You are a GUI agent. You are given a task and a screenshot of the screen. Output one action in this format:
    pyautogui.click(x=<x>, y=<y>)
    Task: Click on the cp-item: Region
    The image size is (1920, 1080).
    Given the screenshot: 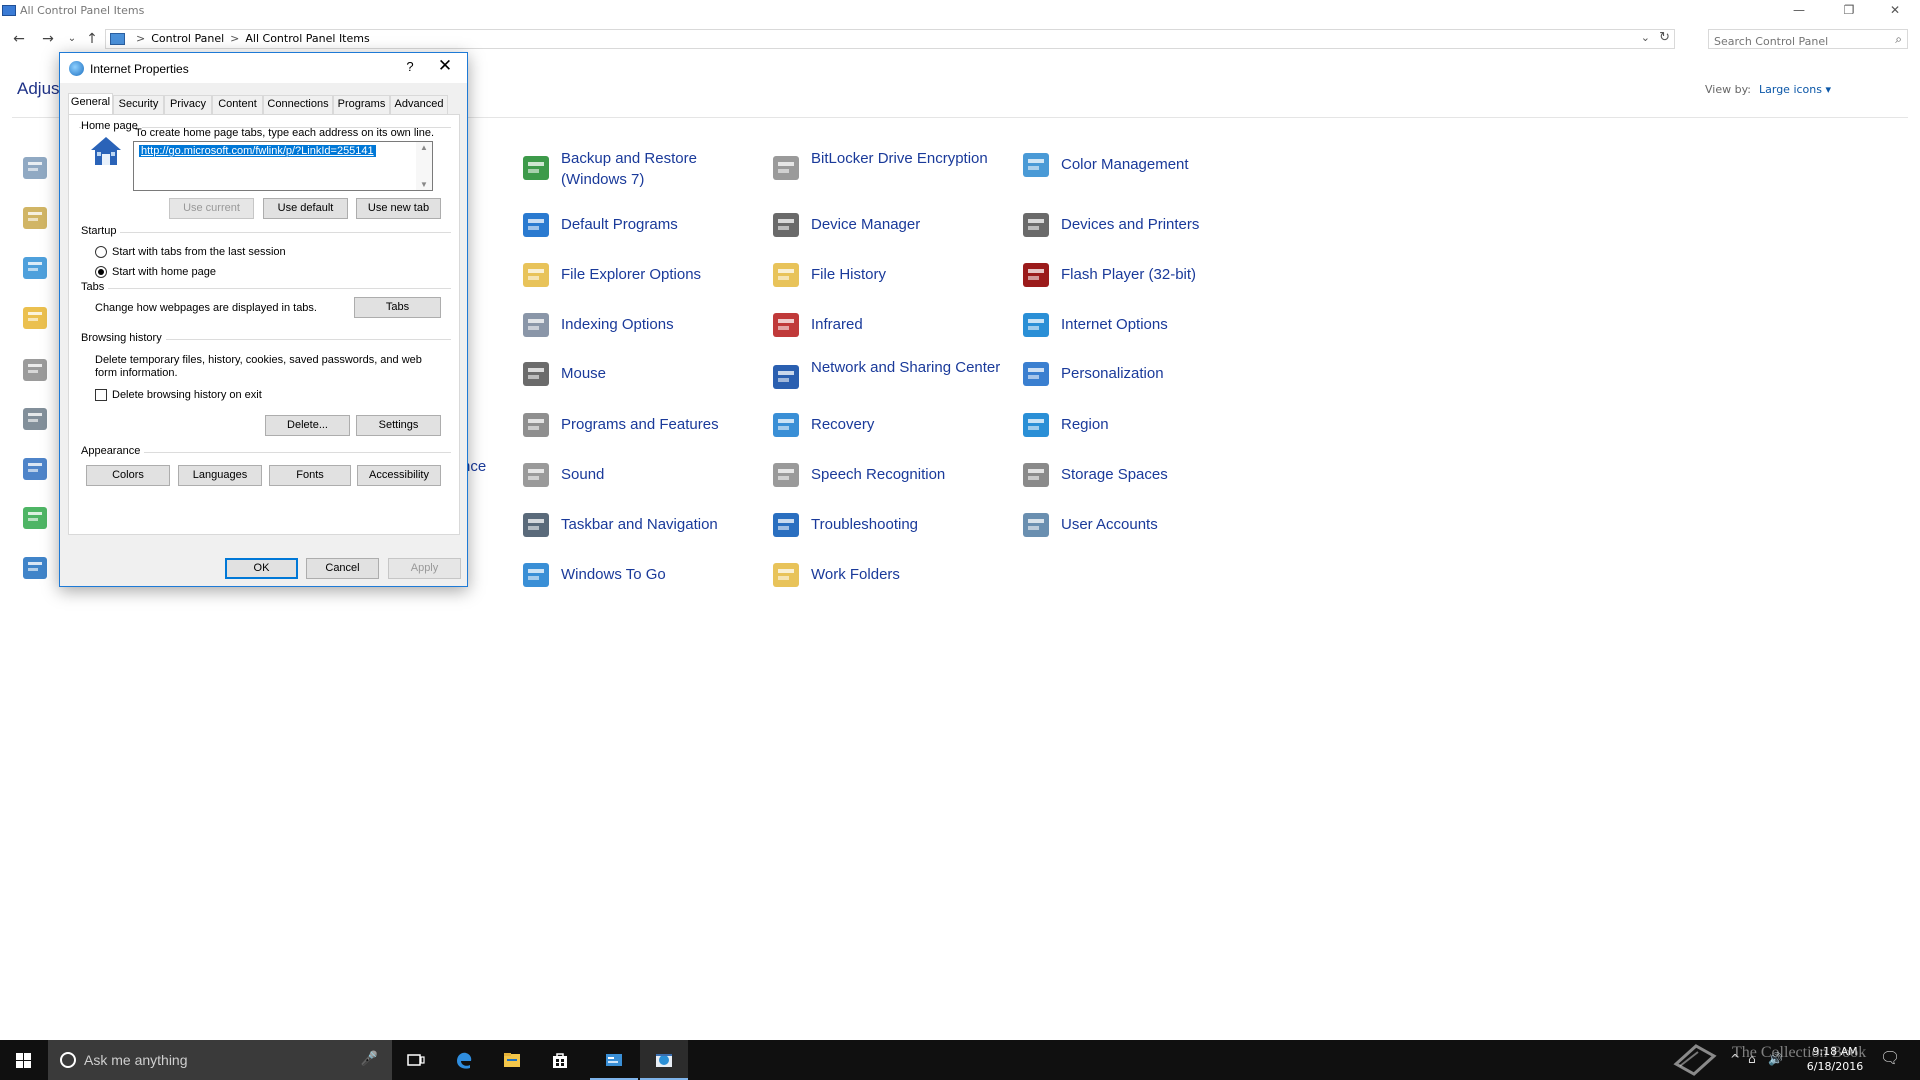 What is the action you would take?
    pyautogui.click(x=1140, y=429)
    